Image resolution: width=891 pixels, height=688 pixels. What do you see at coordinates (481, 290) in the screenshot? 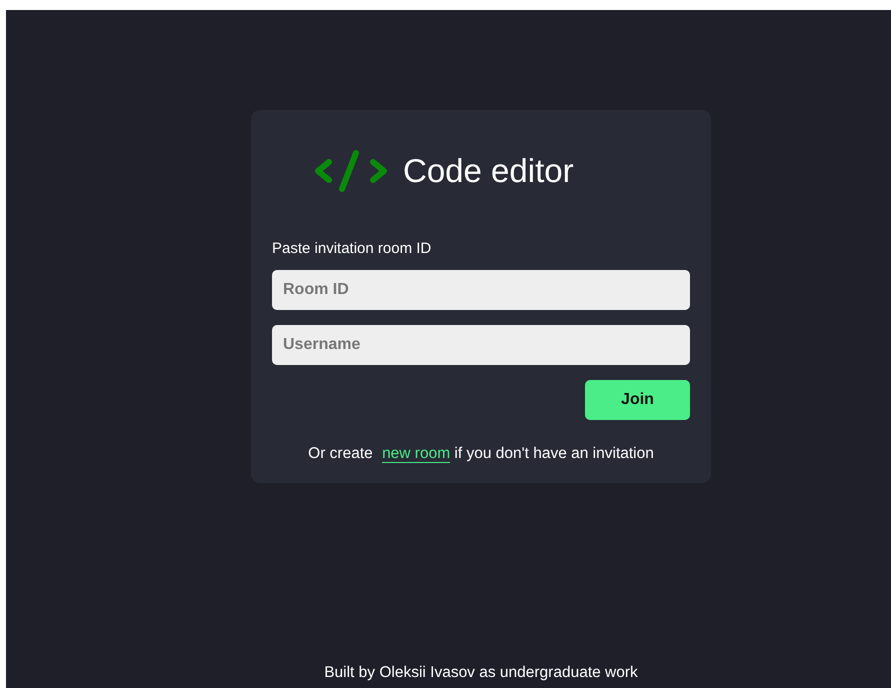
I see `input-field: Room ID` at bounding box center [481, 290].